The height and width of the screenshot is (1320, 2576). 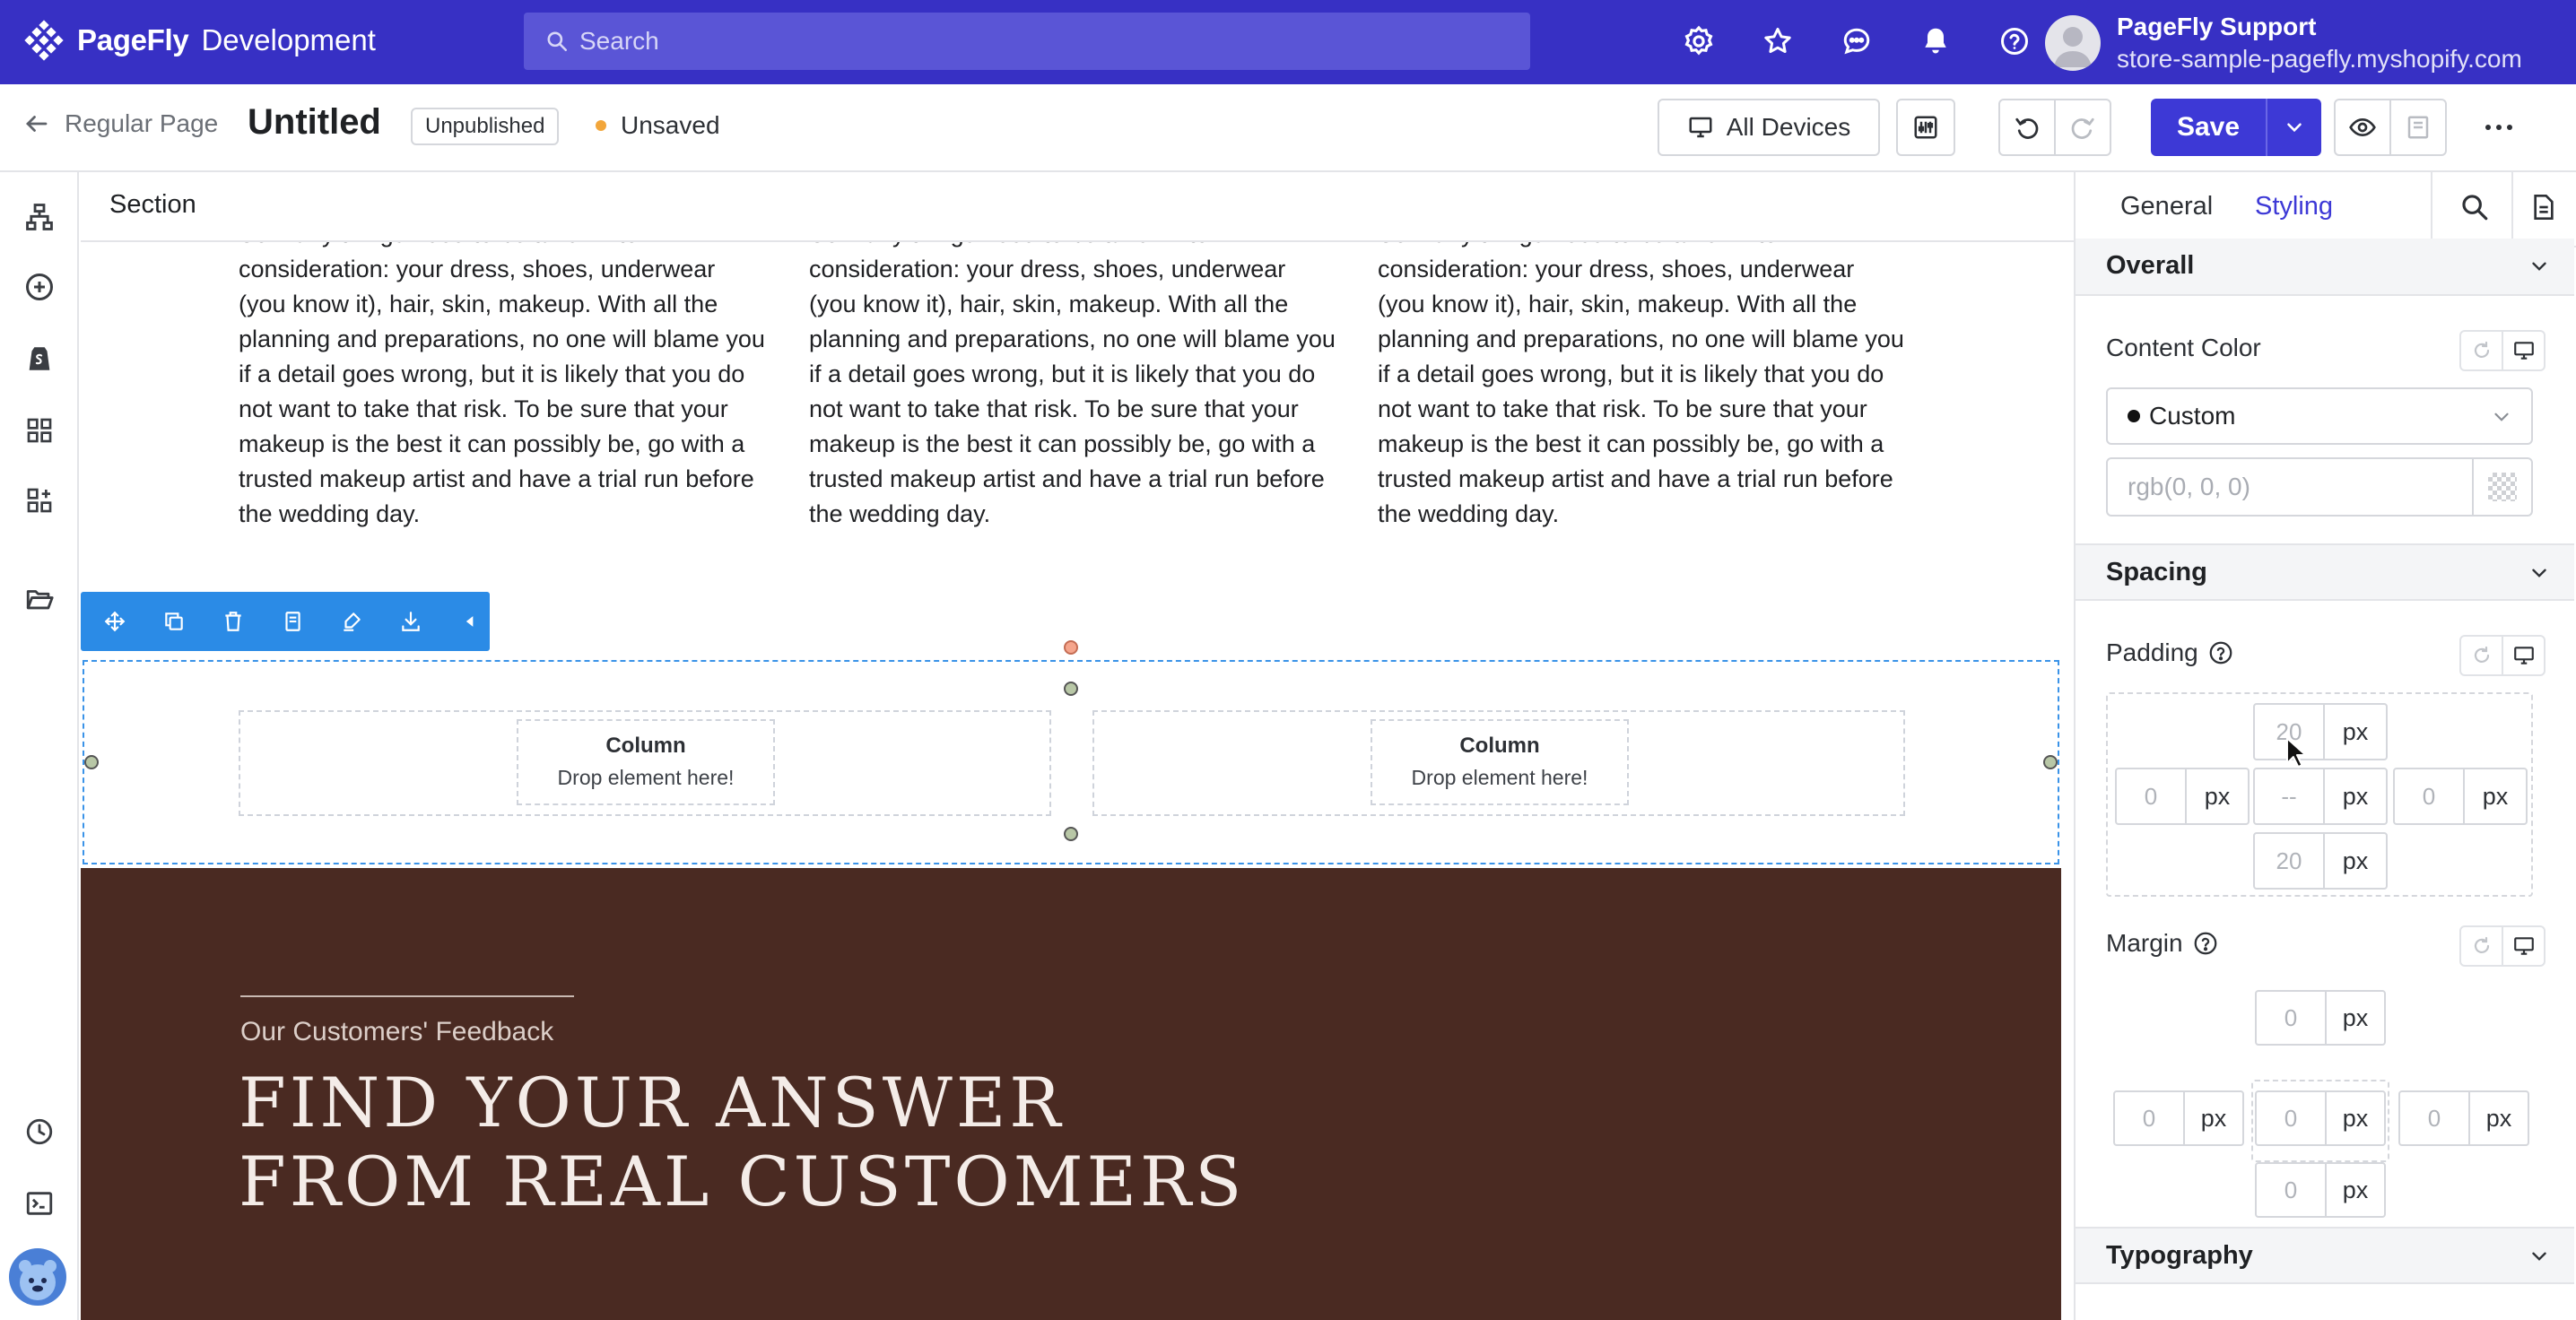 I want to click on history-clock-icon, so click(x=39, y=1132).